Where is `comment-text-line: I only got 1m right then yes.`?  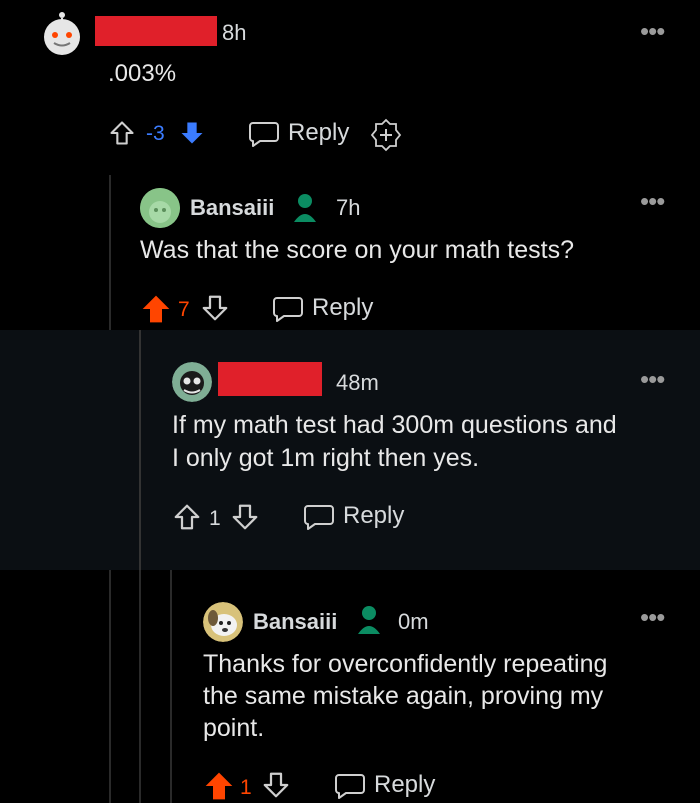 comment-text-line: I only got 1m right then yes. is located at coordinates (326, 458).